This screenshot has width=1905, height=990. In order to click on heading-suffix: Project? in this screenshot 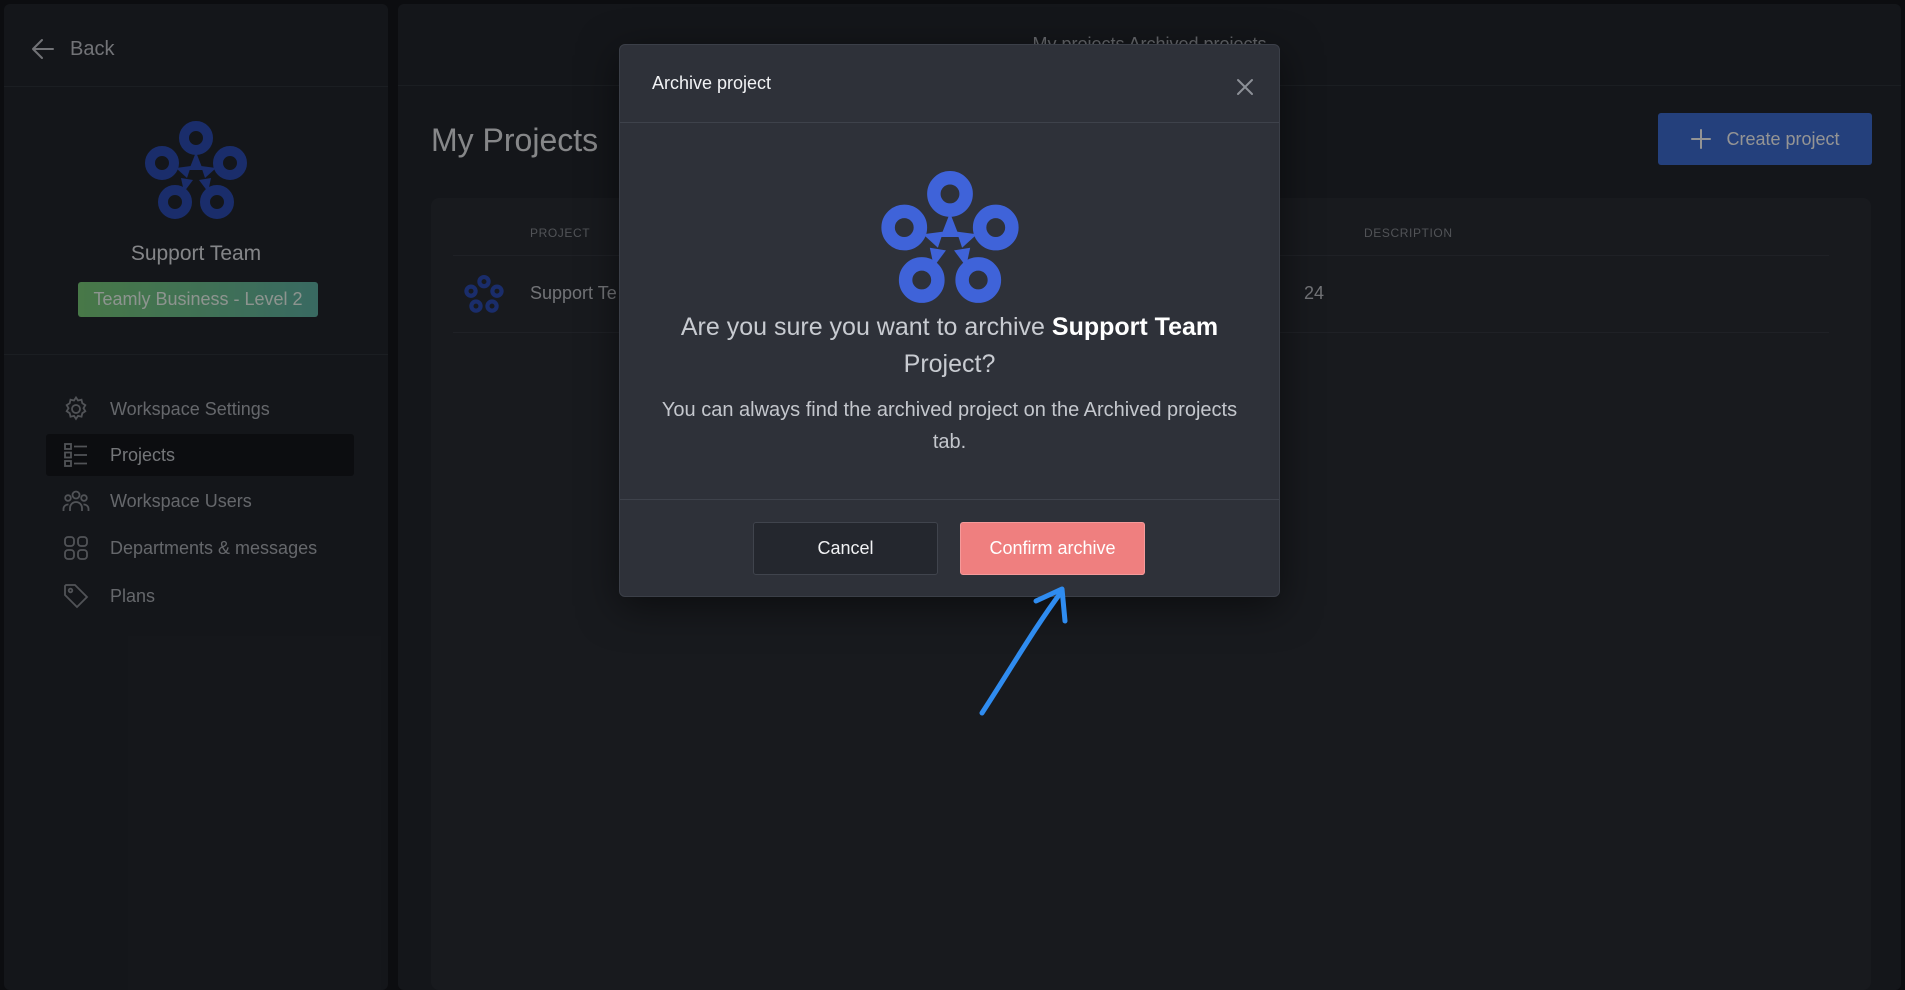, I will do `click(949, 364)`.